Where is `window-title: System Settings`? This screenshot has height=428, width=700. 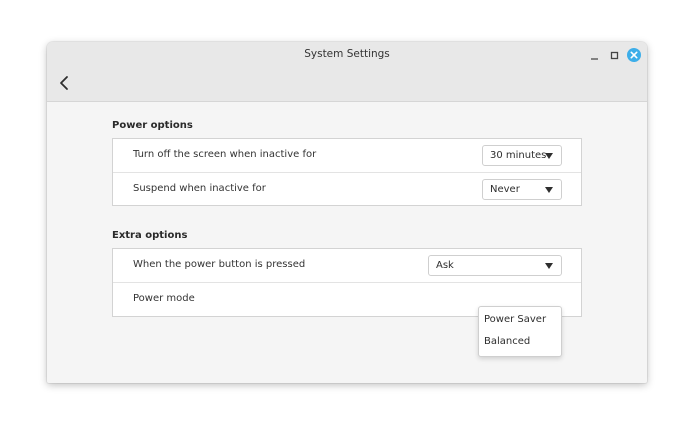 window-title: System Settings is located at coordinates (347, 54).